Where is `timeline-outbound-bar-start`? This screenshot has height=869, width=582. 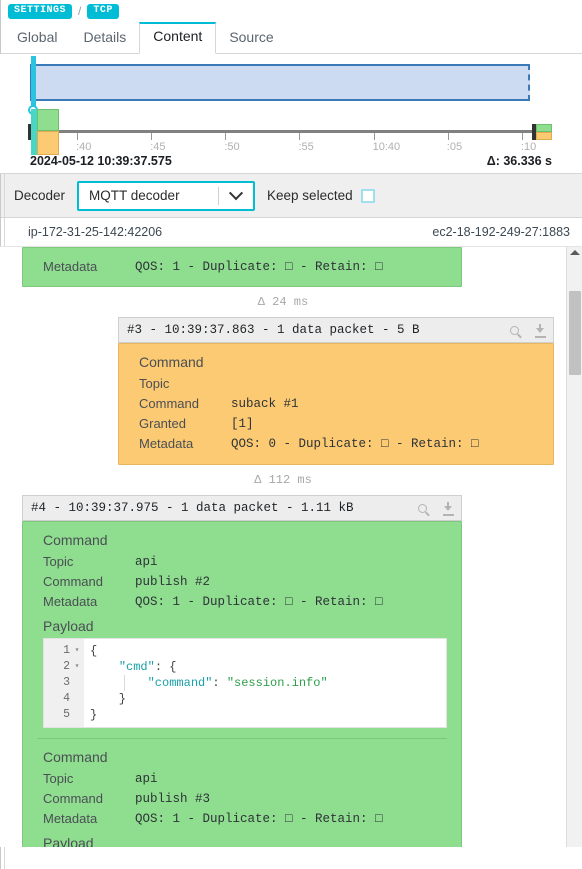 timeline-outbound-bar-start is located at coordinates (48, 120).